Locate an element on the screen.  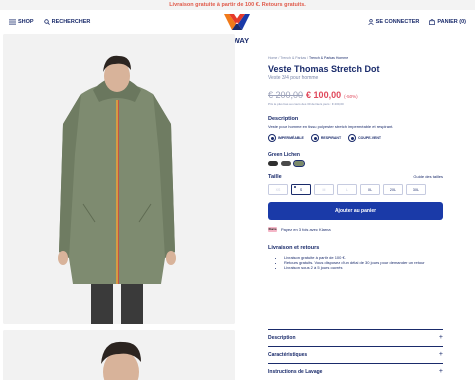
login-button: SE CONNECTER is located at coordinates (393, 22).